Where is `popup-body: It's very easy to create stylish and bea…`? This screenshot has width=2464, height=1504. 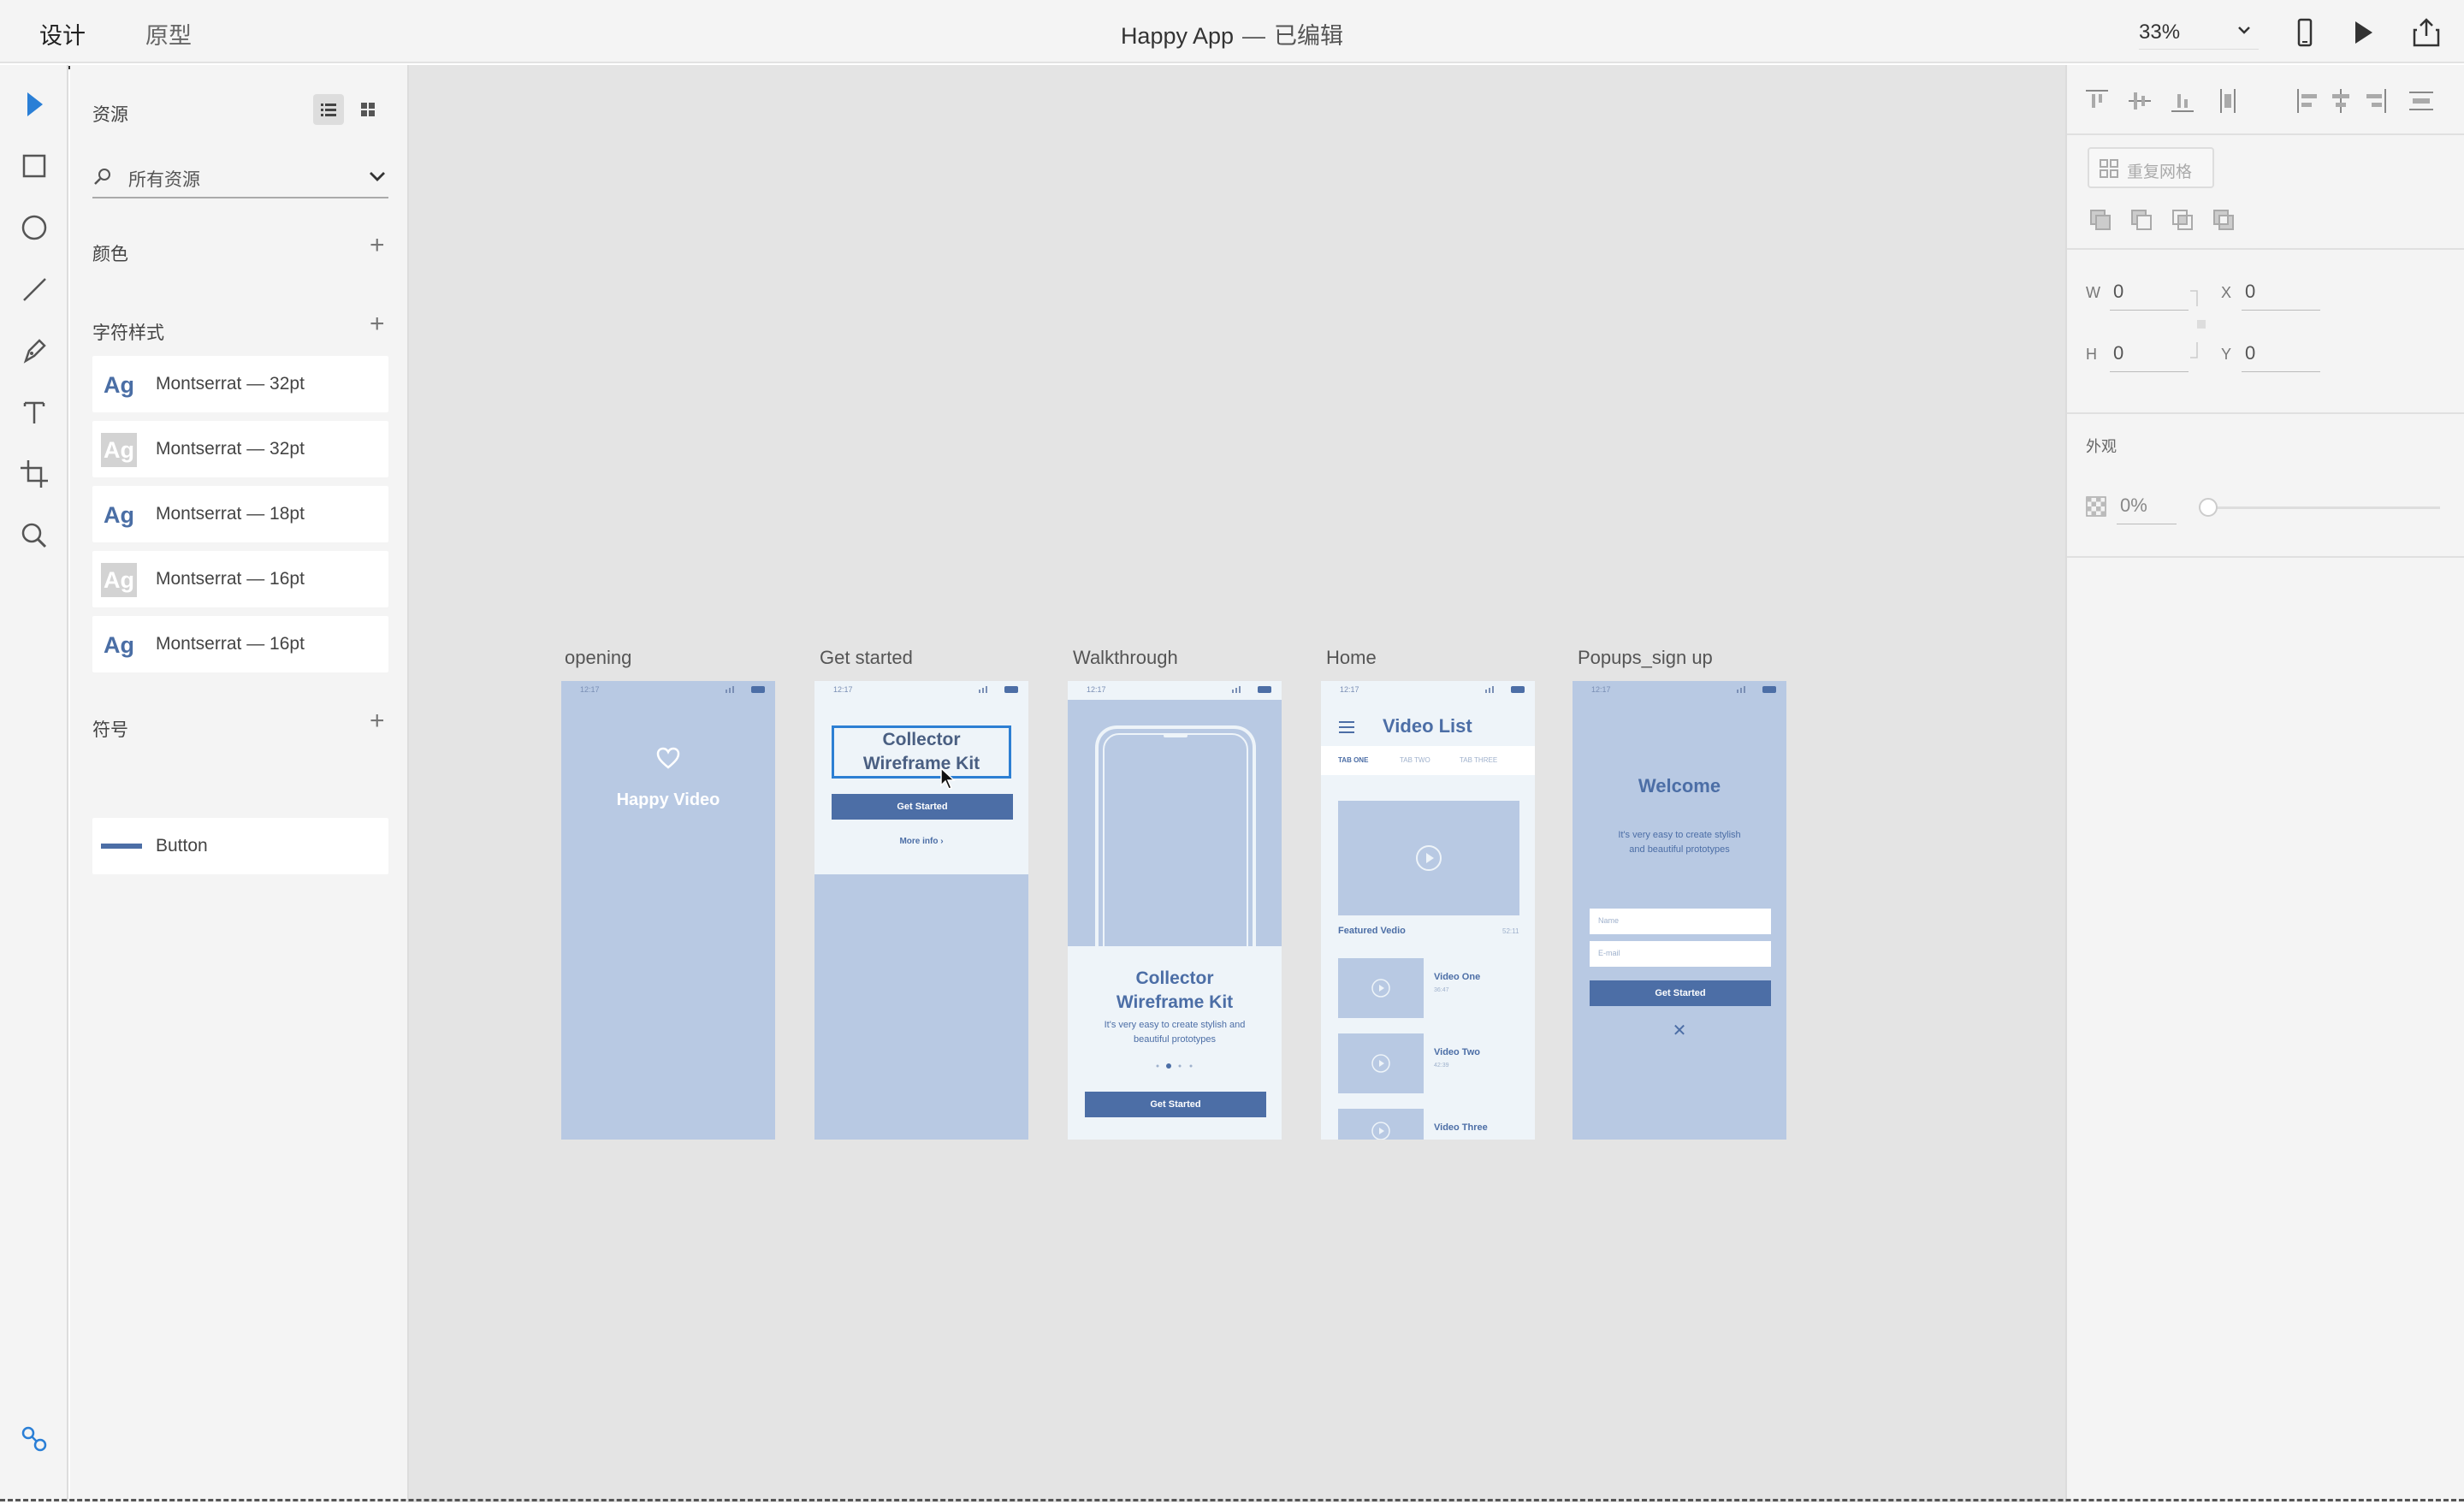 popup-body: It's very easy to create stylish and bea… is located at coordinates (1679, 842).